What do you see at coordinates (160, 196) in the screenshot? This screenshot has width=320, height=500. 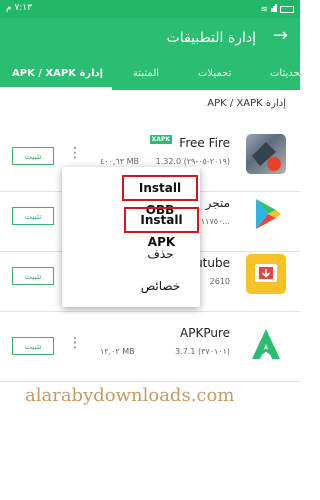 I see `install-obb-option: Install OBB` at bounding box center [160, 196].